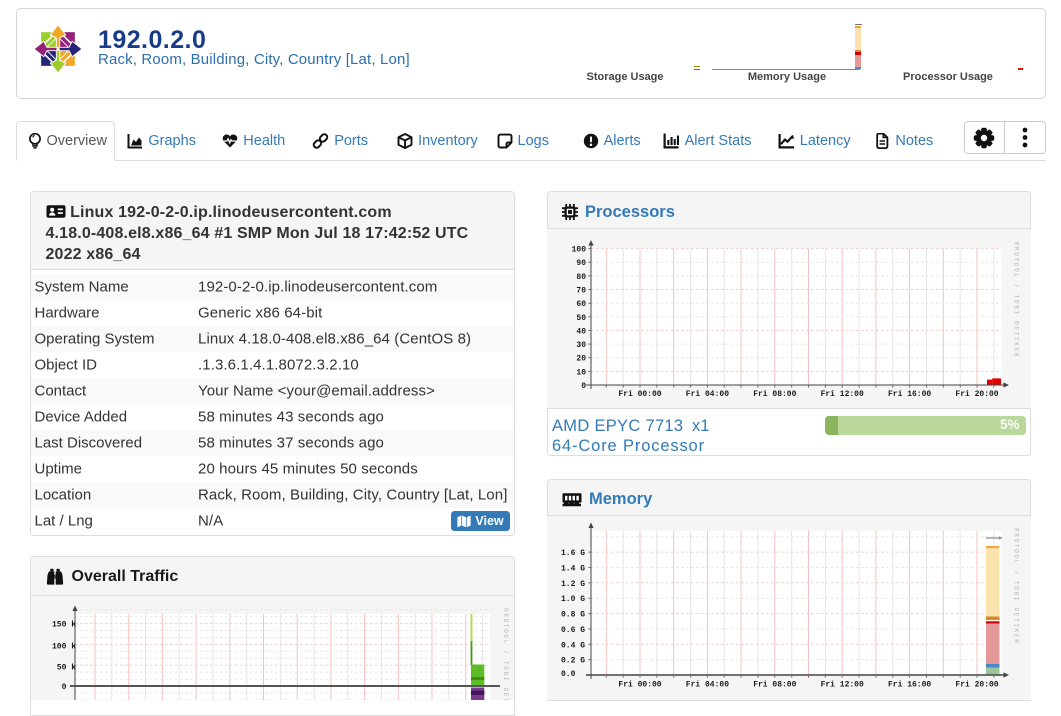 Image resolution: width=1061 pixels, height=716 pixels. What do you see at coordinates (573, 599) in the screenshot?
I see `svg-text: 1.0 G` at bounding box center [573, 599].